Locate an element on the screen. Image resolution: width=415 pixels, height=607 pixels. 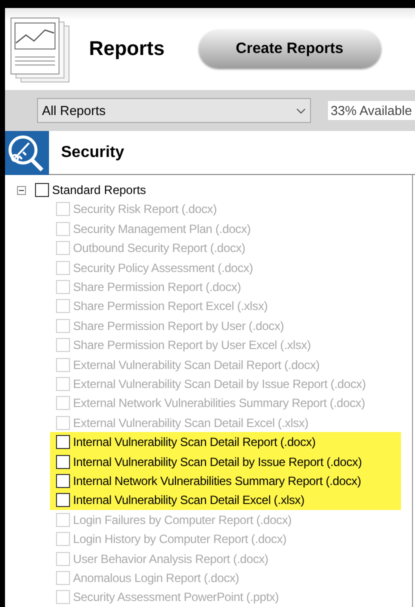
report-label: Internal Network Vulnerabilities Summary Report (.docx) is located at coordinates (217, 481).